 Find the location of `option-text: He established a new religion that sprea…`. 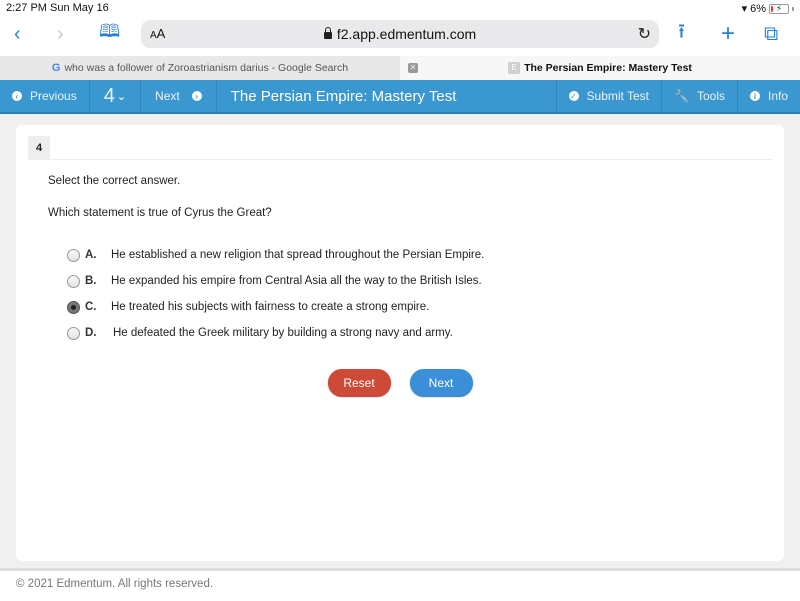

option-text: He established a new religion that sprea… is located at coordinates (298, 255).